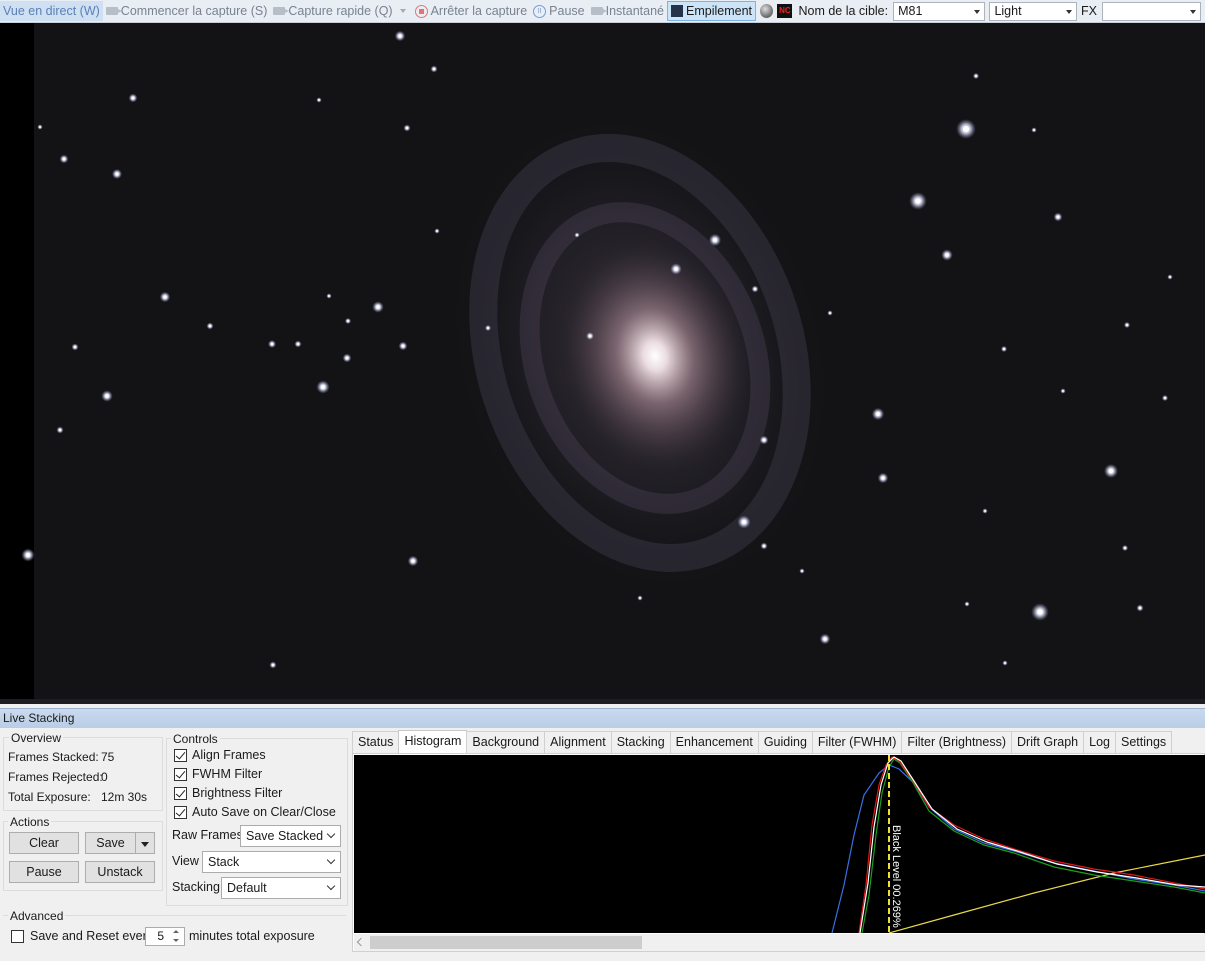 This screenshot has width=1205, height=961. Describe the element at coordinates (108, 757) in the screenshot. I see `frames-stacked-value: 75` at that location.